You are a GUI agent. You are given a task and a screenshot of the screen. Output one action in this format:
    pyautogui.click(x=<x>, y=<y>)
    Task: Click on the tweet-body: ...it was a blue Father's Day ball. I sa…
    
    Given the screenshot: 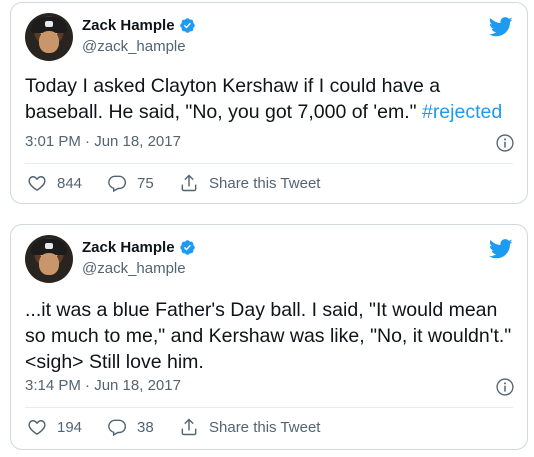 What is the action you would take?
    pyautogui.click(x=268, y=336)
    